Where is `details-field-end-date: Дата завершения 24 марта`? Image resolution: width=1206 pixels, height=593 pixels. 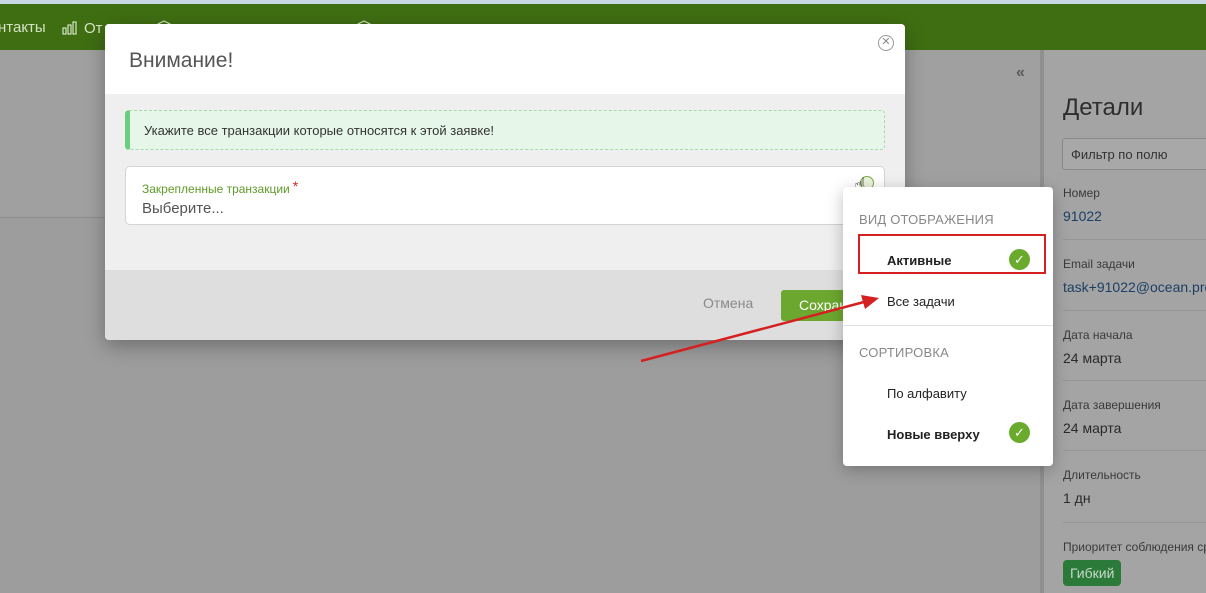
details-field-end-date: Дата завершения 24 марта is located at coordinates (1134, 417).